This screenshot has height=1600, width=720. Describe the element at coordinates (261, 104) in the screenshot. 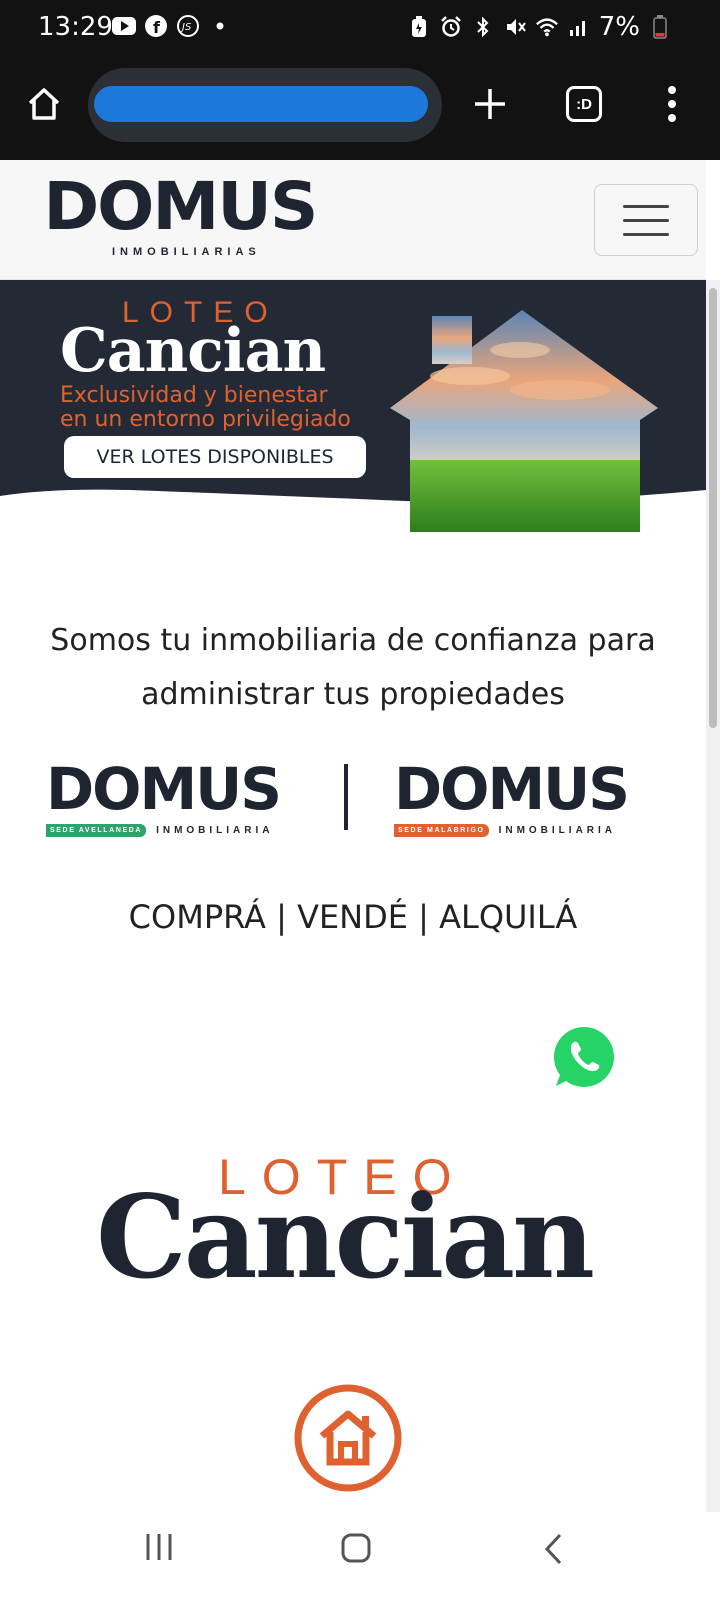

I see `url-redaction` at that location.